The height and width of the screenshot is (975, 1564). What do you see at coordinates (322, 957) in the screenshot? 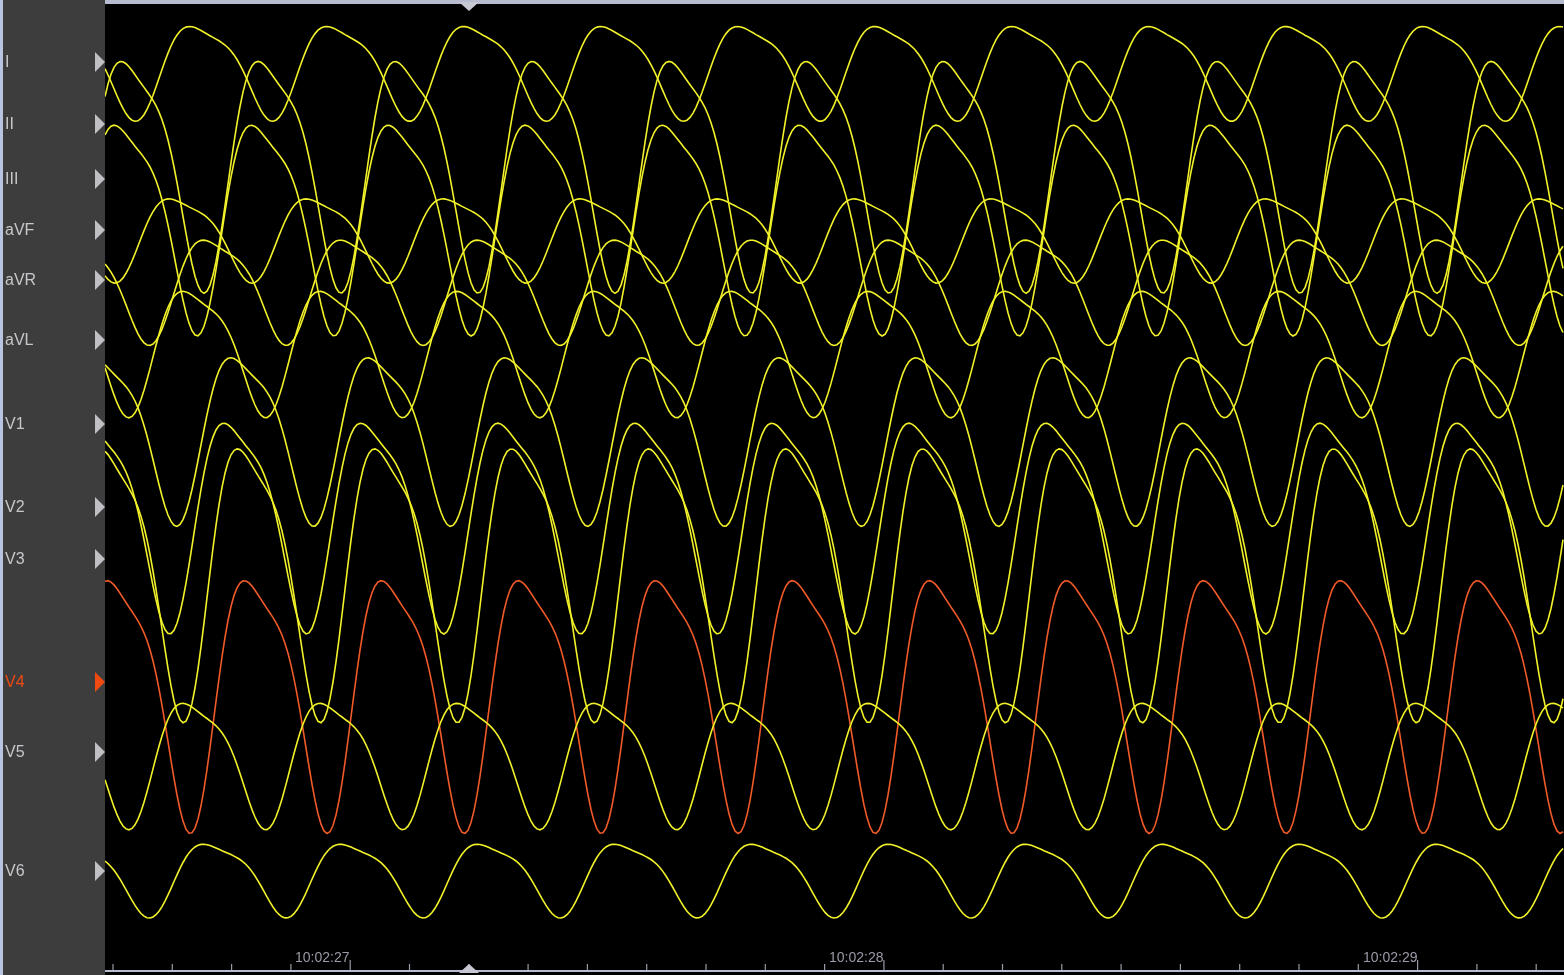
I see `time-label: 10:02:27` at bounding box center [322, 957].